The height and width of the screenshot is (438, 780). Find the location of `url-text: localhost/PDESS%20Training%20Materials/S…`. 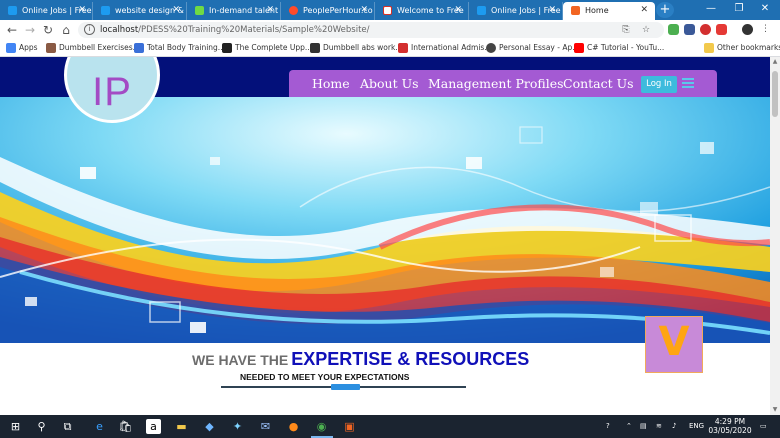

url-text: localhost/PDESS%20Training%20Materials/S… is located at coordinates (235, 30).